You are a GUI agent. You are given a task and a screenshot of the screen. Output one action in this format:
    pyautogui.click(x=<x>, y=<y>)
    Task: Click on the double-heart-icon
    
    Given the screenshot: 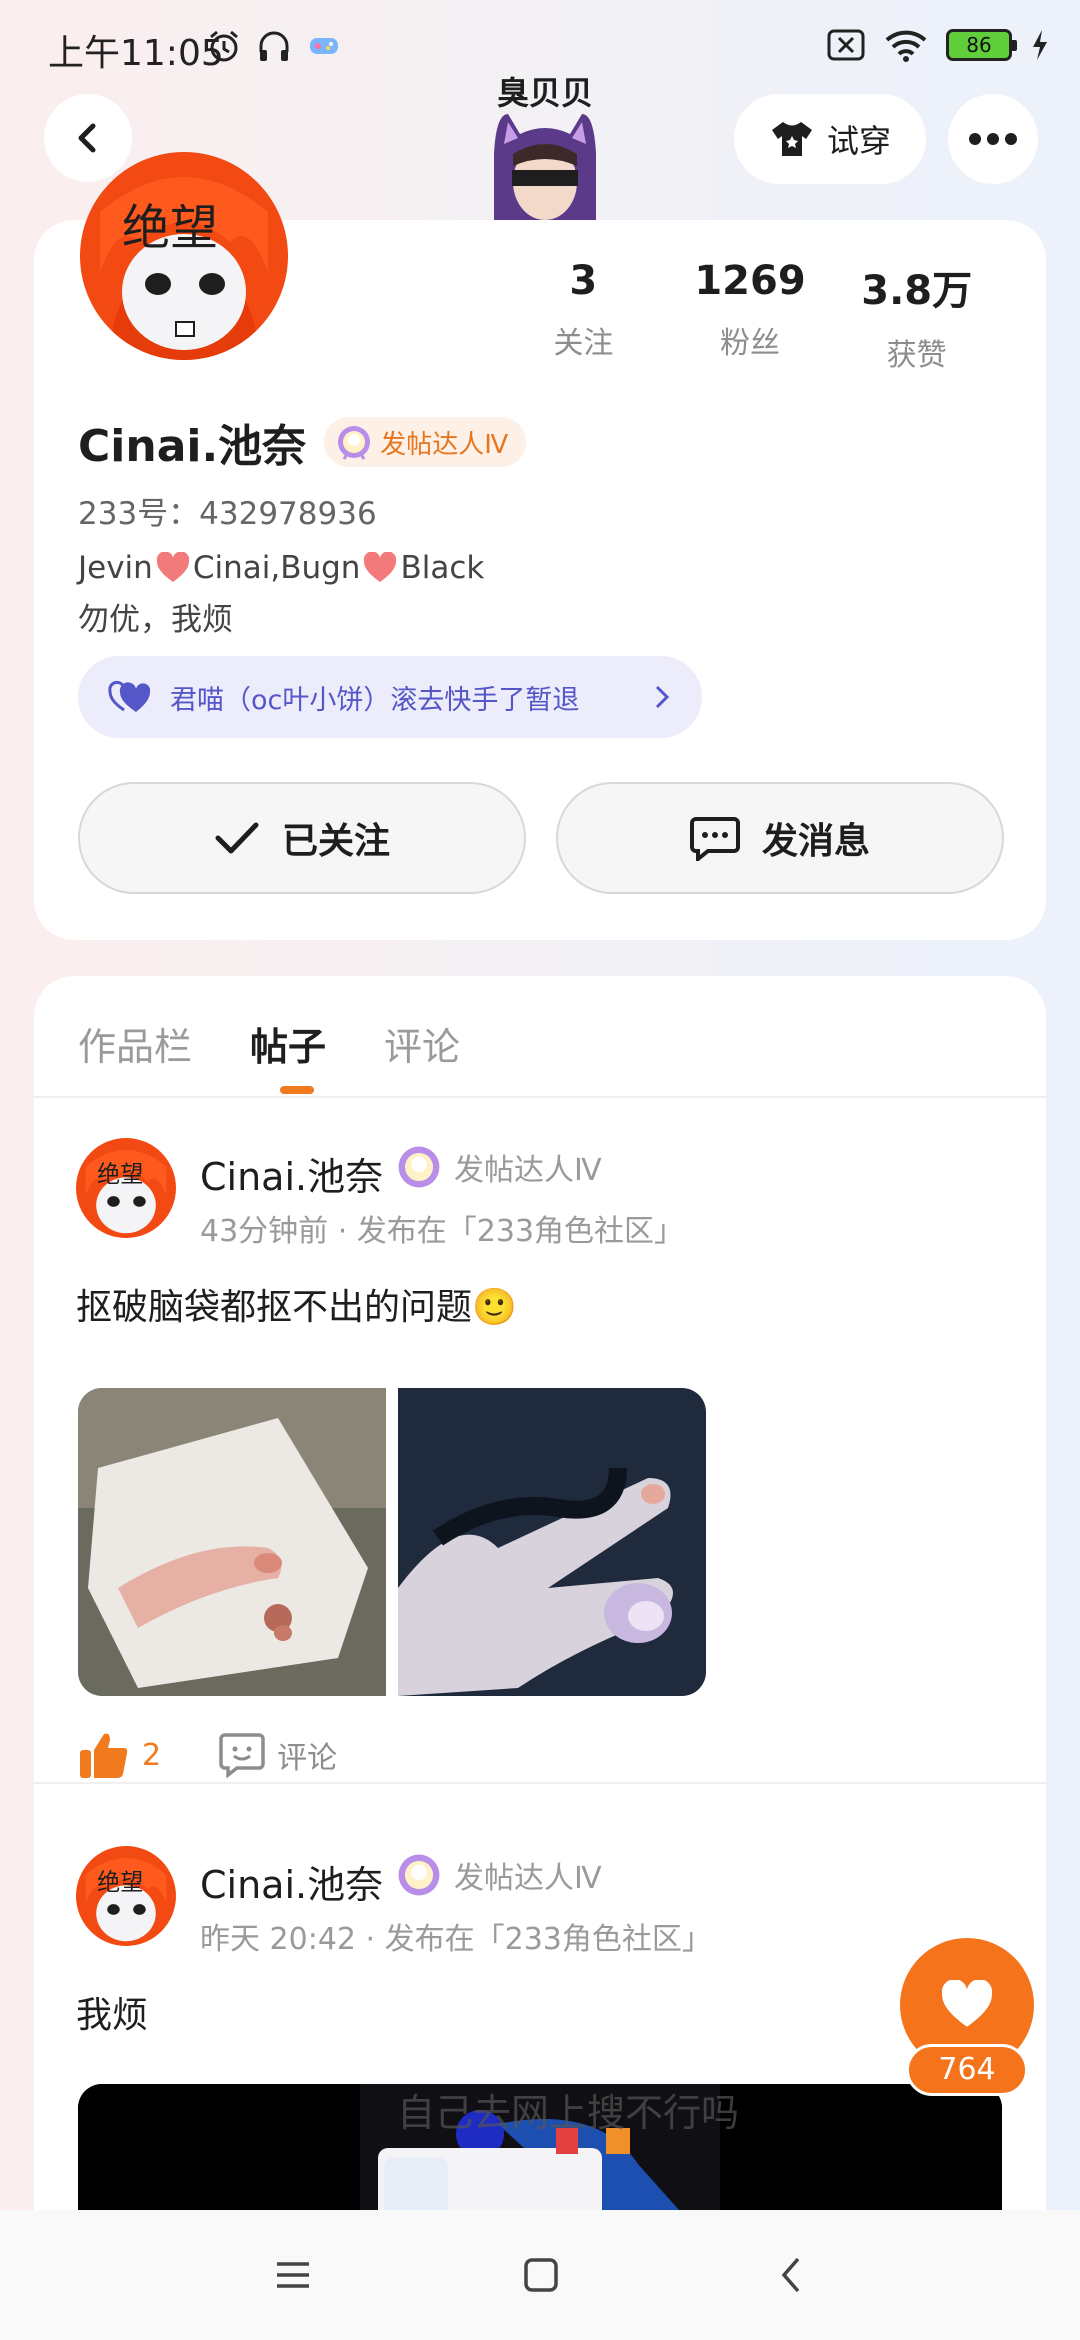 What is the action you would take?
    pyautogui.click(x=129, y=696)
    